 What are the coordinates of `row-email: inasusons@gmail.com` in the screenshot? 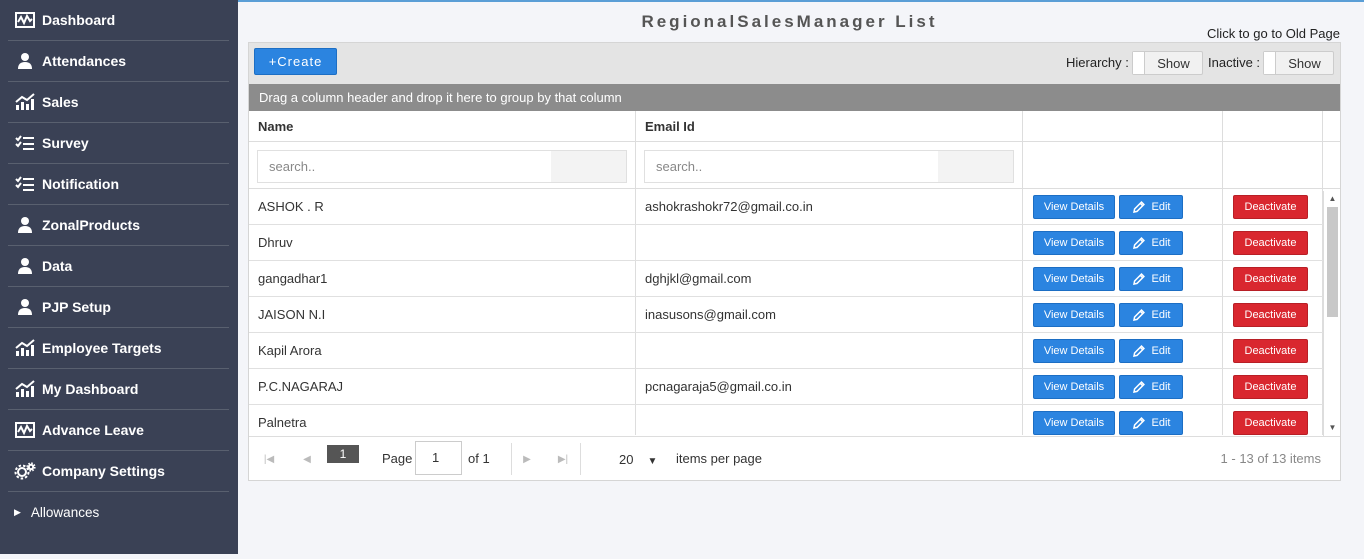 It's located at (710, 314).